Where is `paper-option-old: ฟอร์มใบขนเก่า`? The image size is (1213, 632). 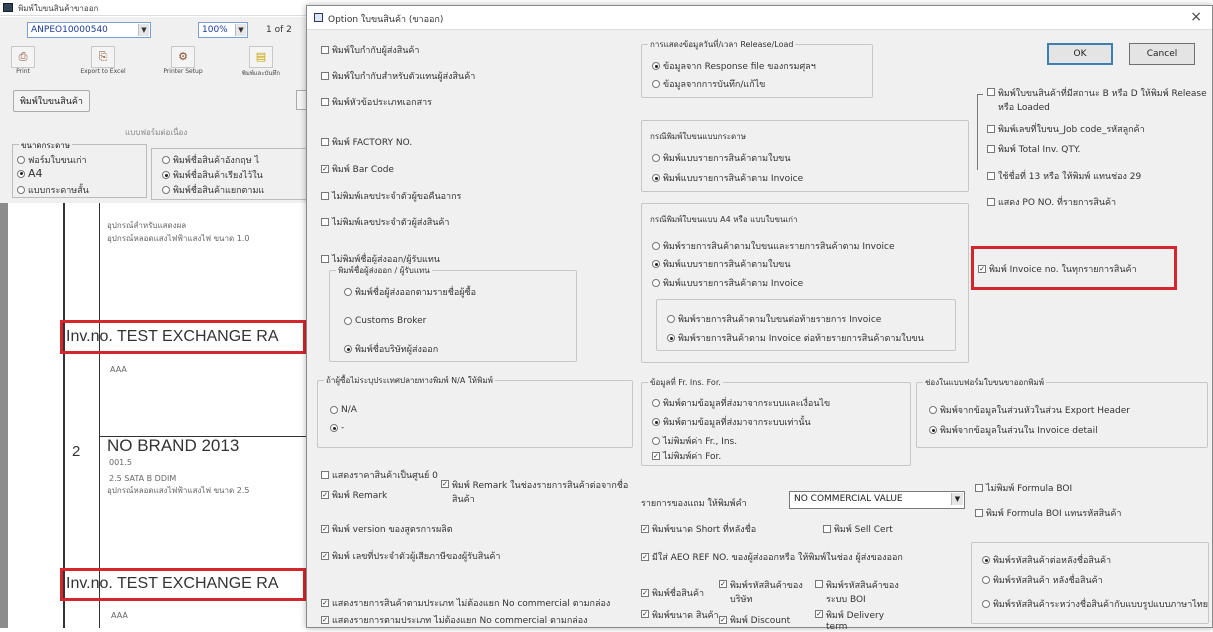
paper-option-old: ฟอร์มใบขนเก่า is located at coordinates (52, 160).